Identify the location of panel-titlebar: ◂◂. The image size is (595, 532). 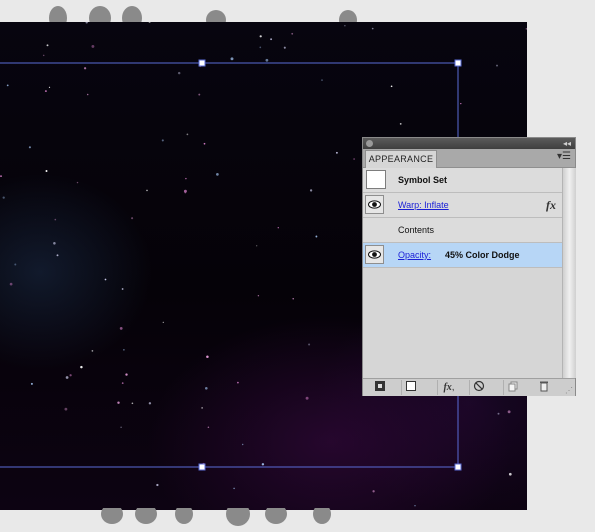
(469, 143).